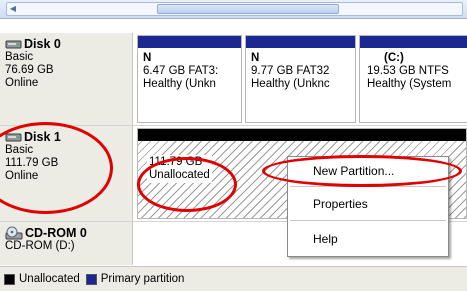 The image size is (467, 291). I want to click on unallocated-bar, so click(302, 135).